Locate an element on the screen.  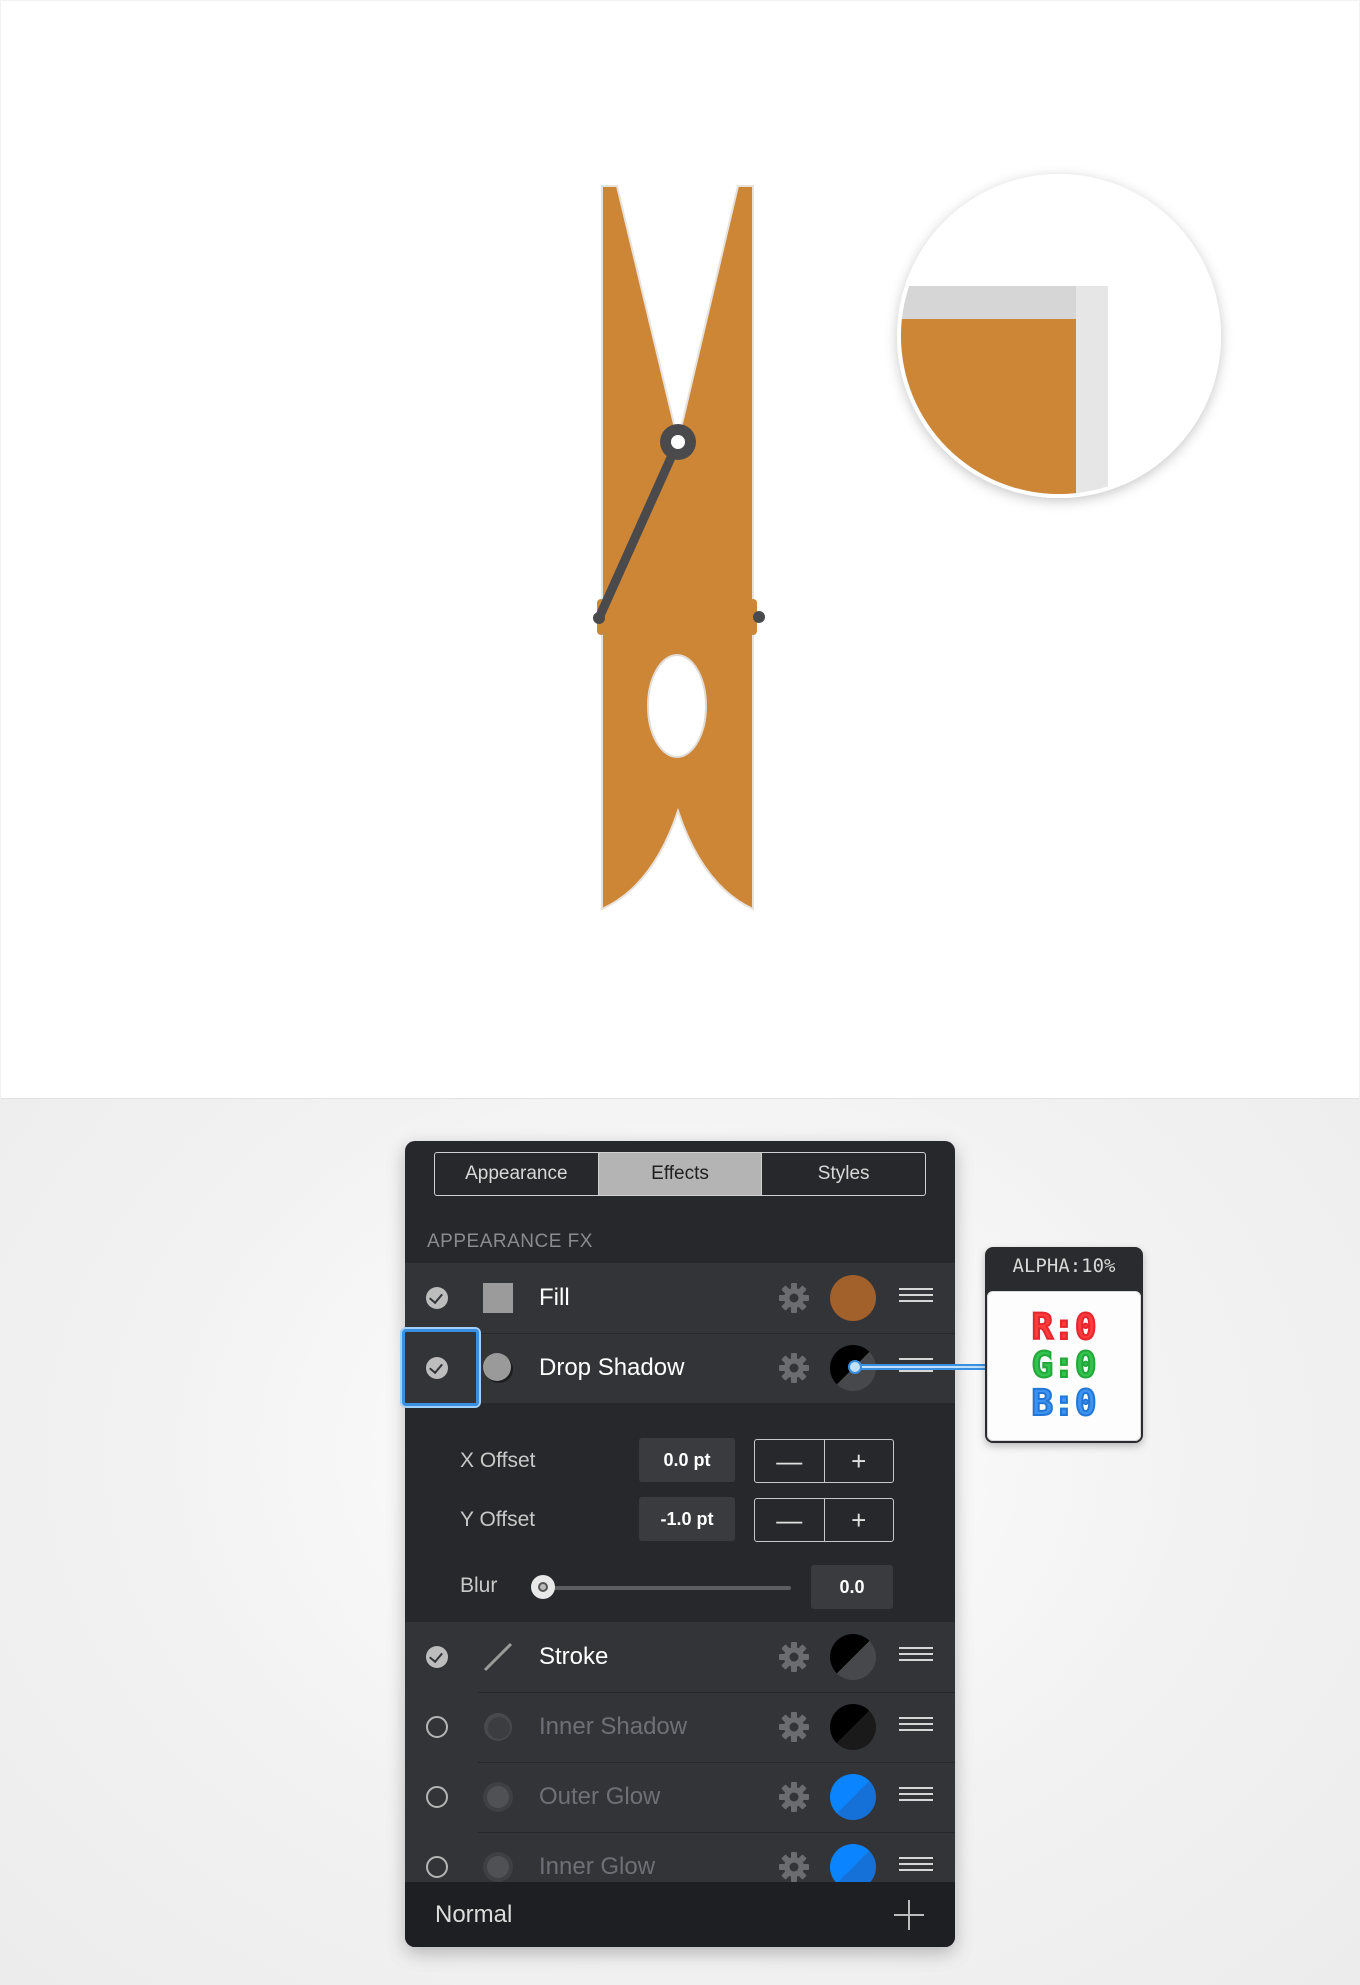
rgb-values-box: R:0 G:0 B:0 is located at coordinates (1064, 1366).